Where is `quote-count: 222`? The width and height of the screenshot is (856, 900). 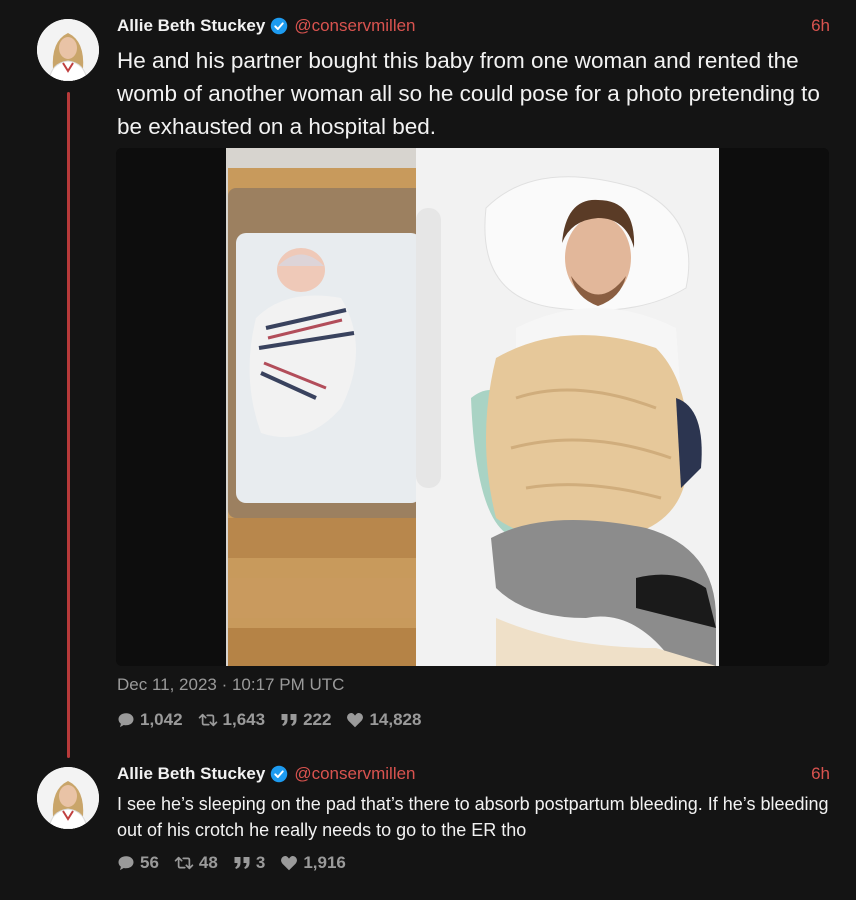
quote-count: 222 is located at coordinates (305, 720).